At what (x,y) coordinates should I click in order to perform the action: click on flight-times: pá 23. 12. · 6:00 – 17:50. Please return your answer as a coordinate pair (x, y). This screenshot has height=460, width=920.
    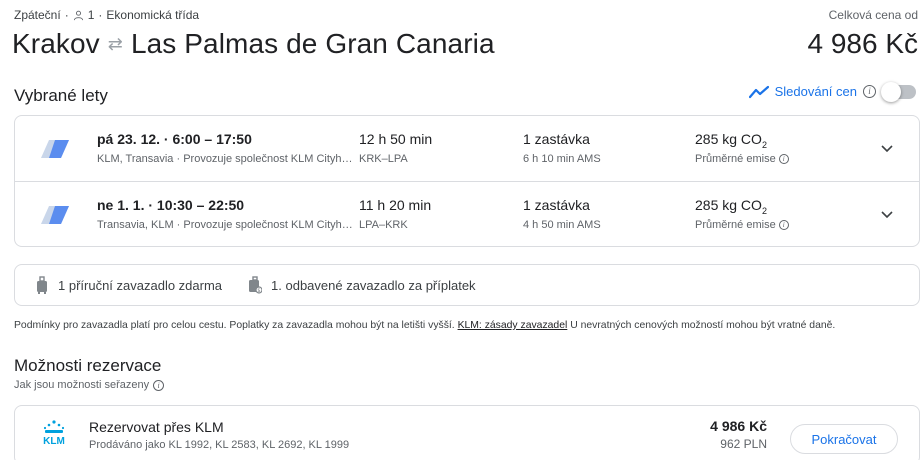
    Looking at the image, I should click on (174, 139).